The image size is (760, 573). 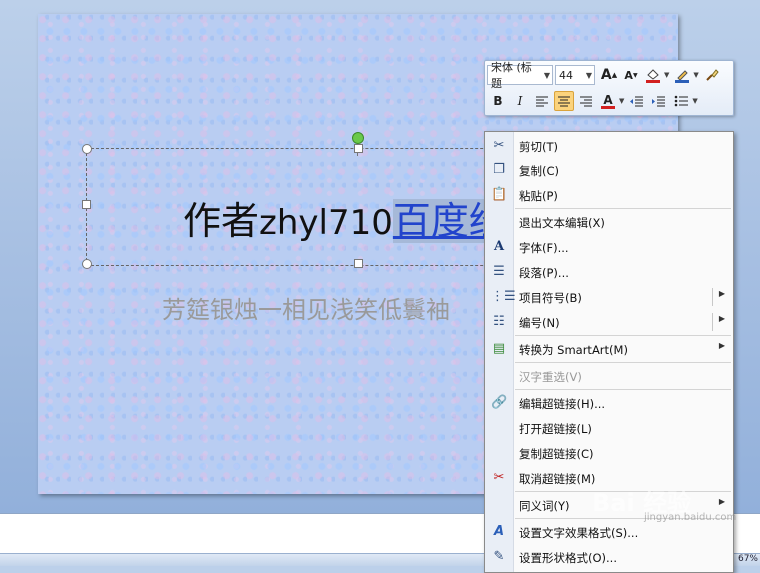 What do you see at coordinates (86, 204) in the screenshot?
I see `resize-handle-w` at bounding box center [86, 204].